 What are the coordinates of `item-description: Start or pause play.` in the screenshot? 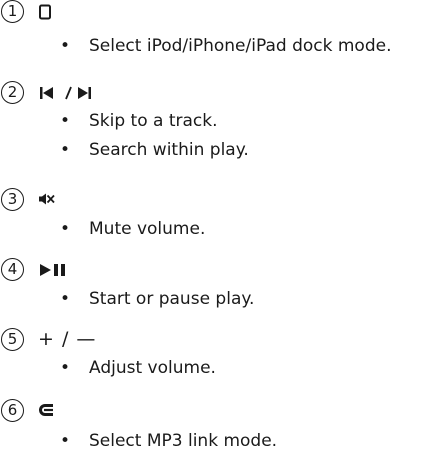 It's located at (172, 299).